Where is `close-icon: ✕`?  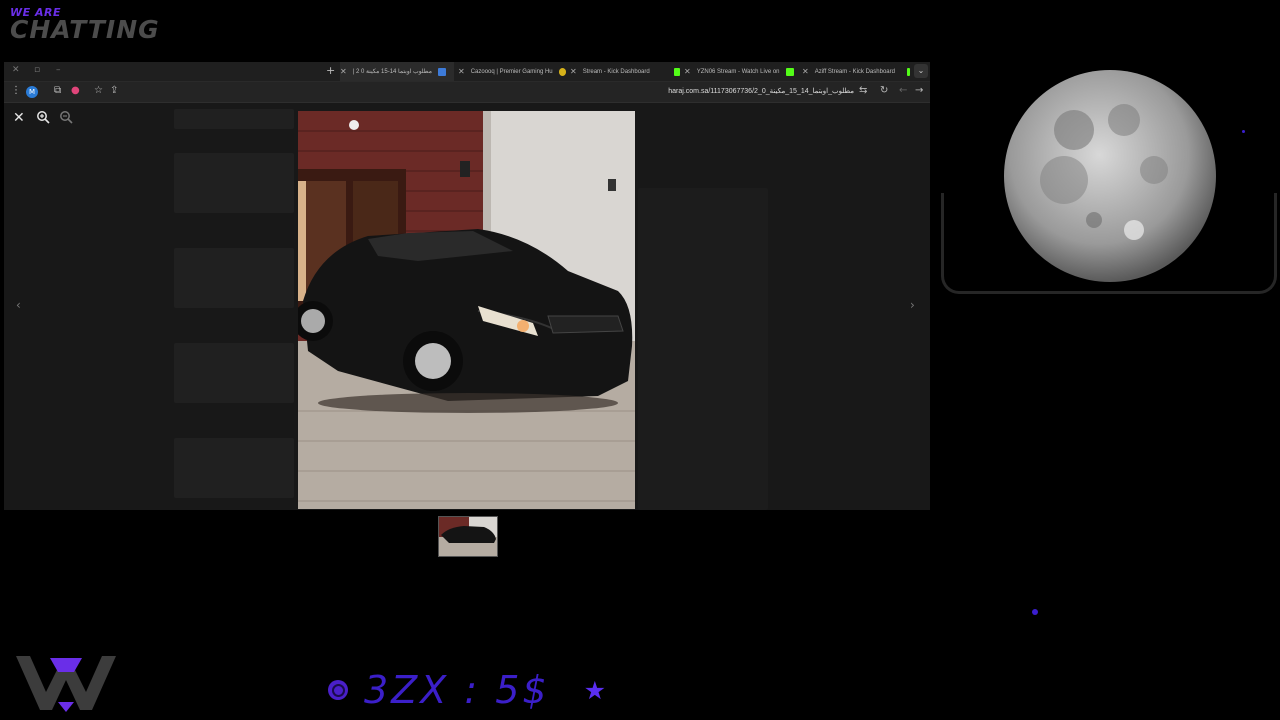
close-icon: ✕ is located at coordinates (19, 118).